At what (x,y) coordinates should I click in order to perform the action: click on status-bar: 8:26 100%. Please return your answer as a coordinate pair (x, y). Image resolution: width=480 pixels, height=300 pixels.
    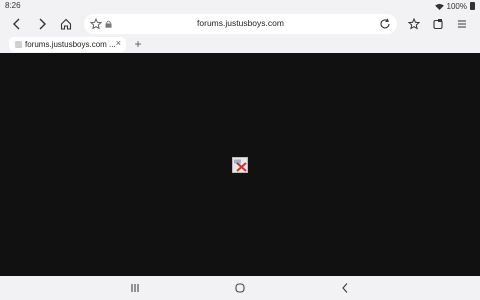
    Looking at the image, I should click on (240, 6).